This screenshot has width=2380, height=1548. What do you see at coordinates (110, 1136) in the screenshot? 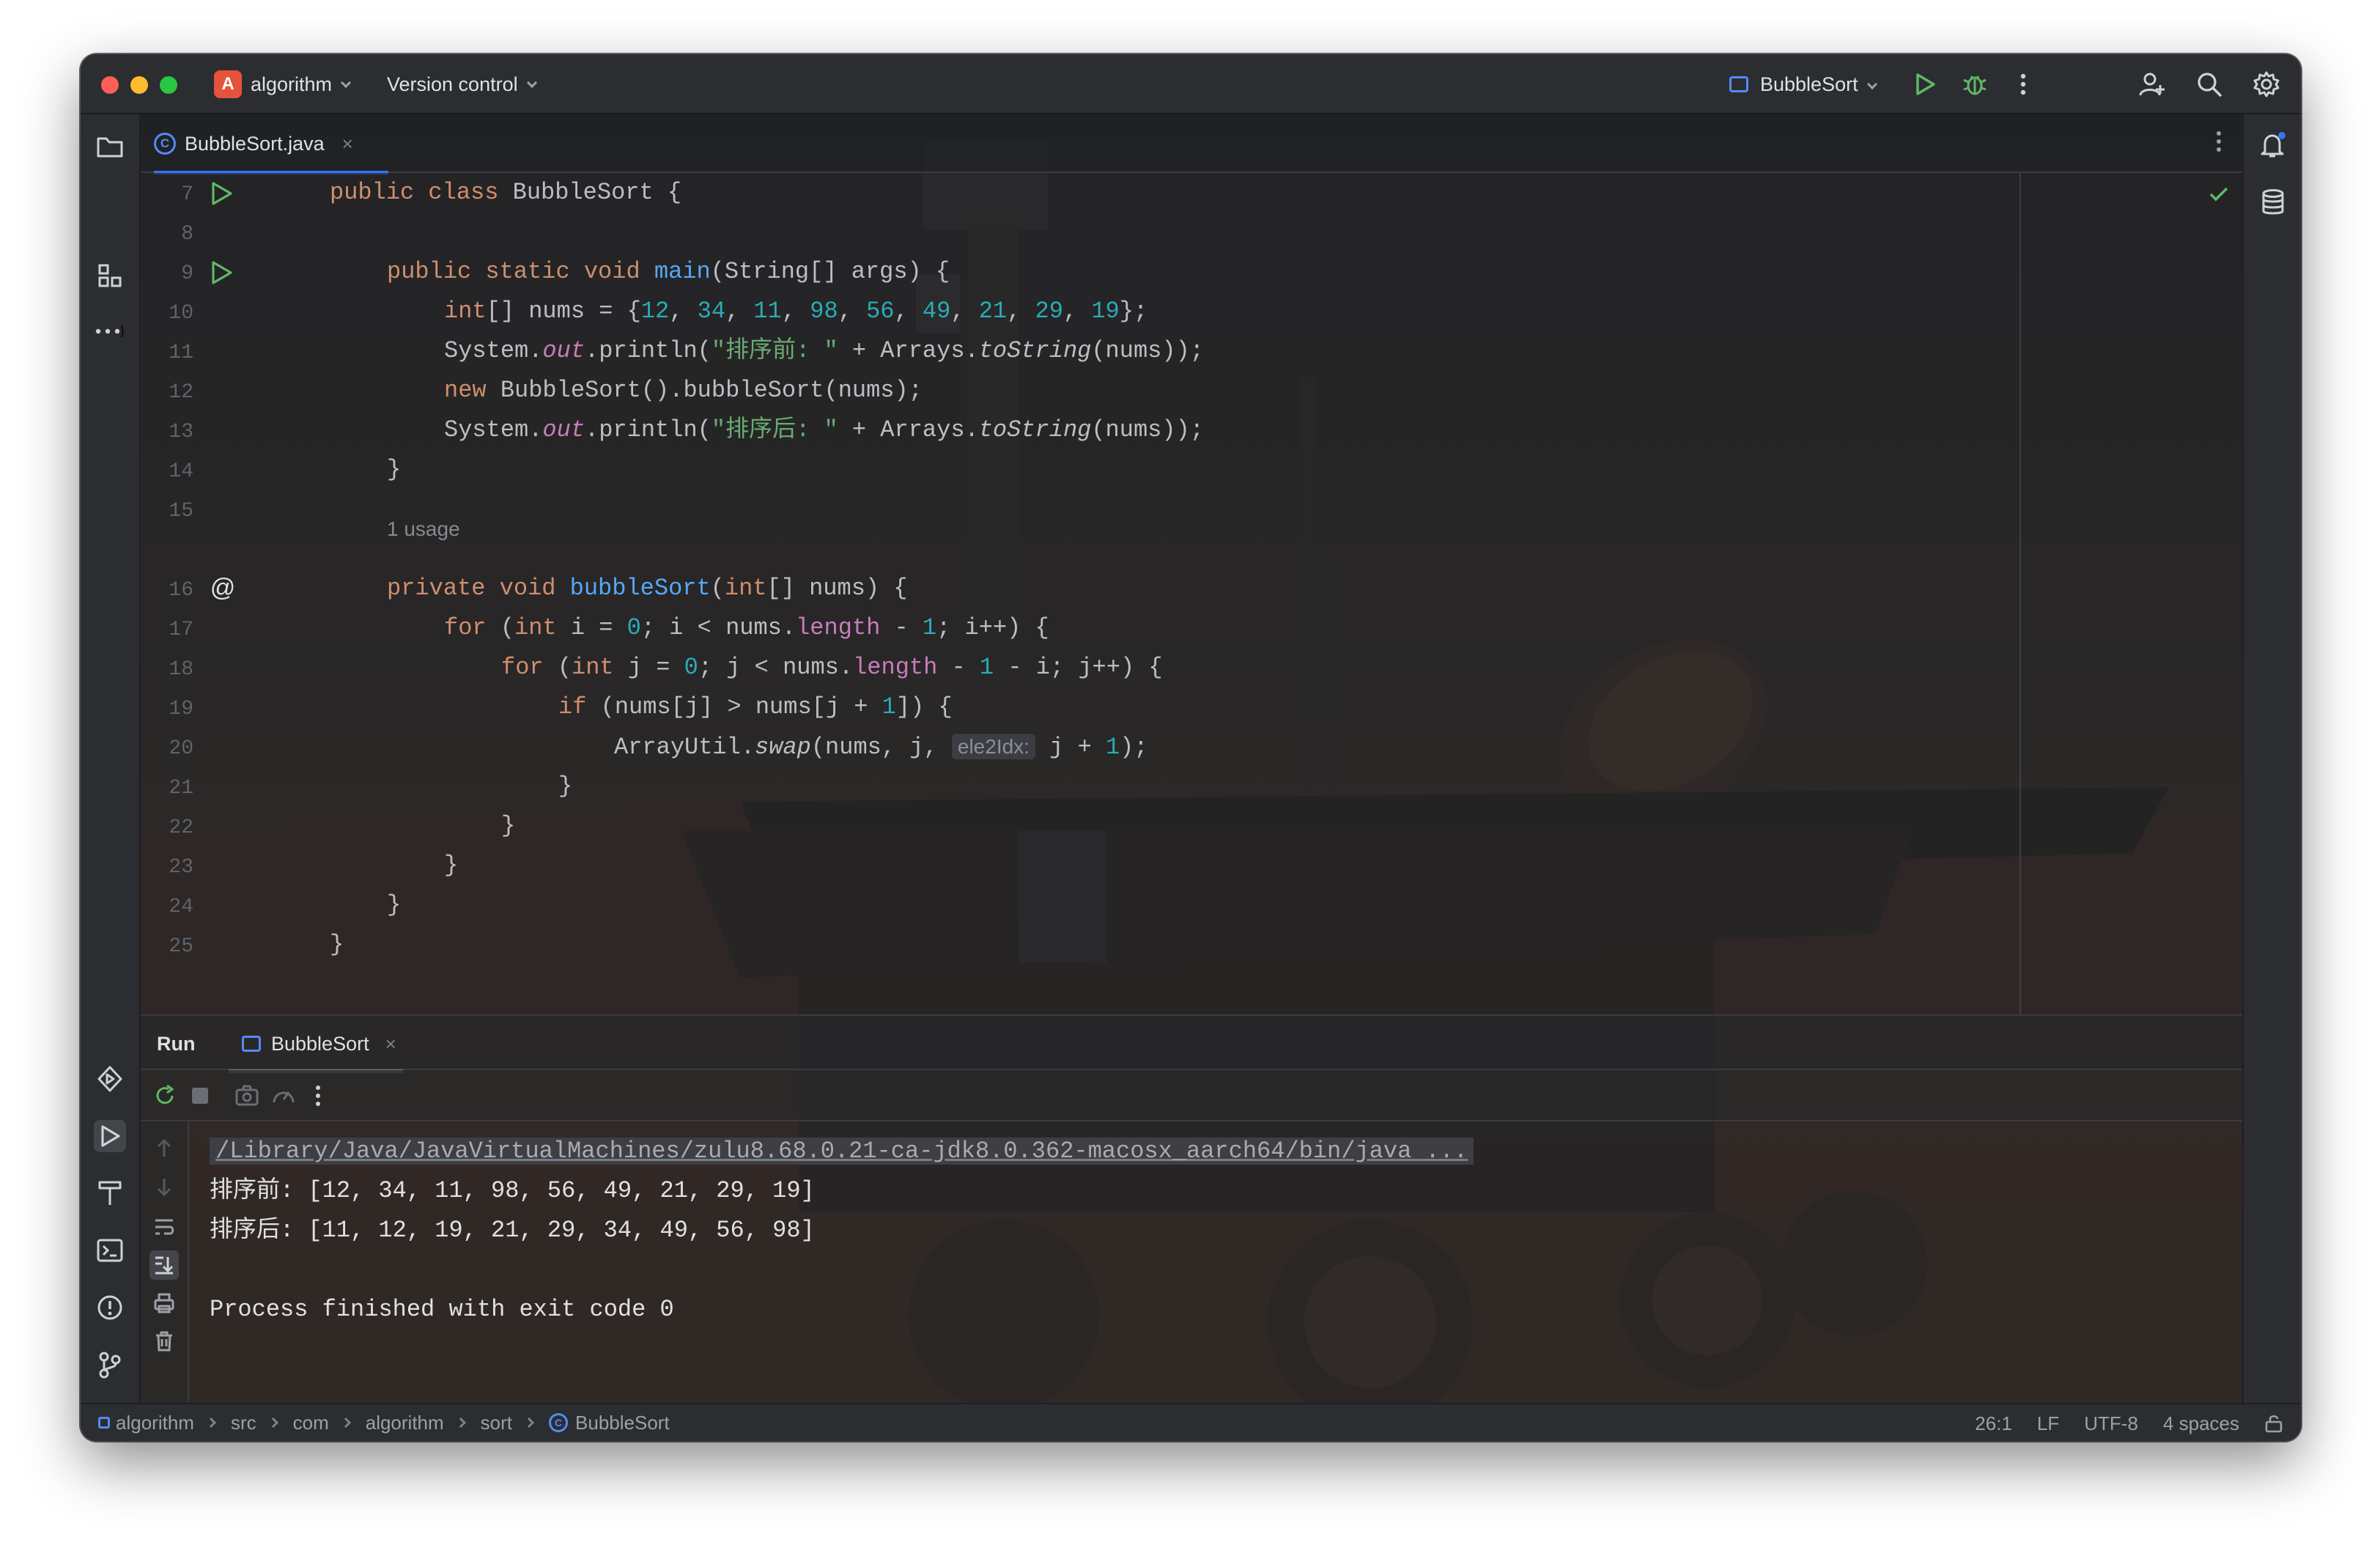
I see `run-tool-button` at bounding box center [110, 1136].